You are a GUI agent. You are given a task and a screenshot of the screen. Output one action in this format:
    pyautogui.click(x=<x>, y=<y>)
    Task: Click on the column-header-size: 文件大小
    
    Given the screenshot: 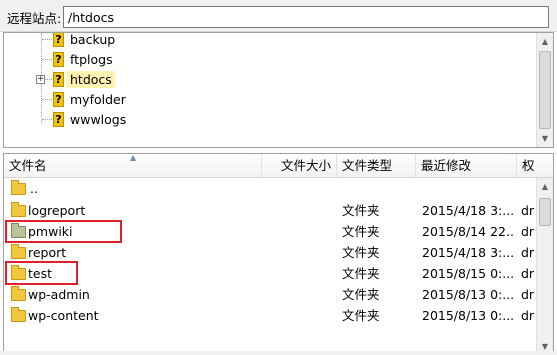 What is the action you would take?
    pyautogui.click(x=299, y=166)
    